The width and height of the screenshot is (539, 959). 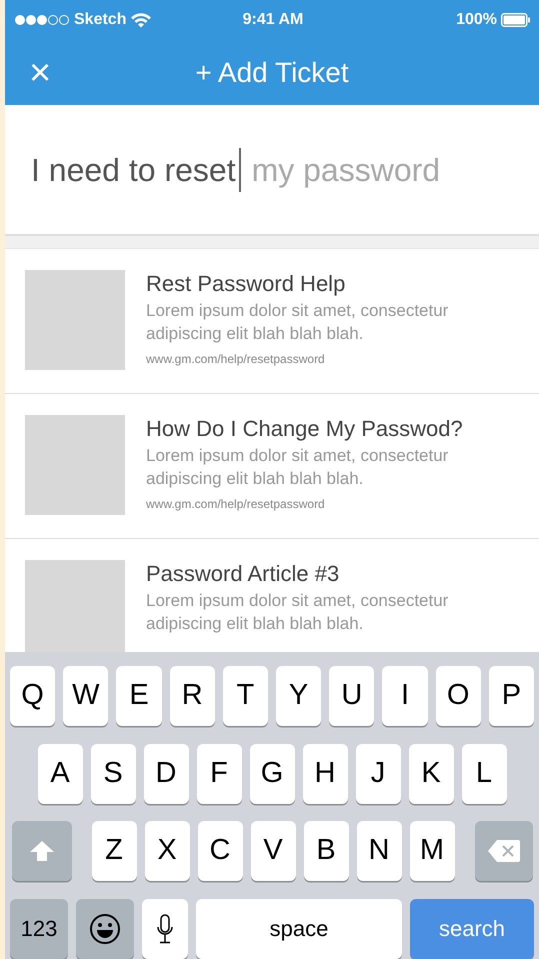 What do you see at coordinates (133, 170) in the screenshot?
I see `typed-text: I need to reset` at bounding box center [133, 170].